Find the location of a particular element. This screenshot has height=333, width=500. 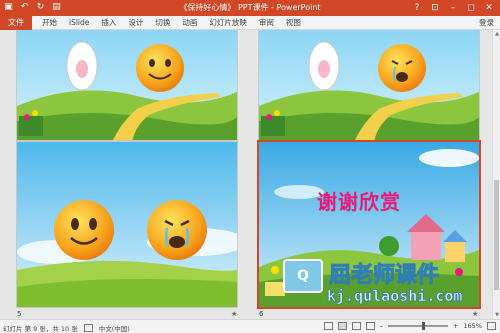

scroll-down-icon: ▼ is located at coordinates (497, 315).